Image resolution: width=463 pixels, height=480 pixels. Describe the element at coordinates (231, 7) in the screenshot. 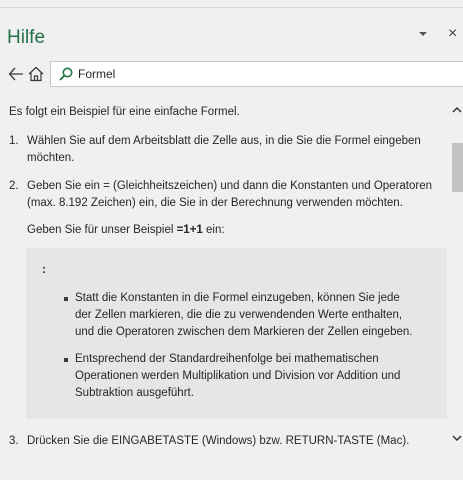

I see `top-divider` at that location.